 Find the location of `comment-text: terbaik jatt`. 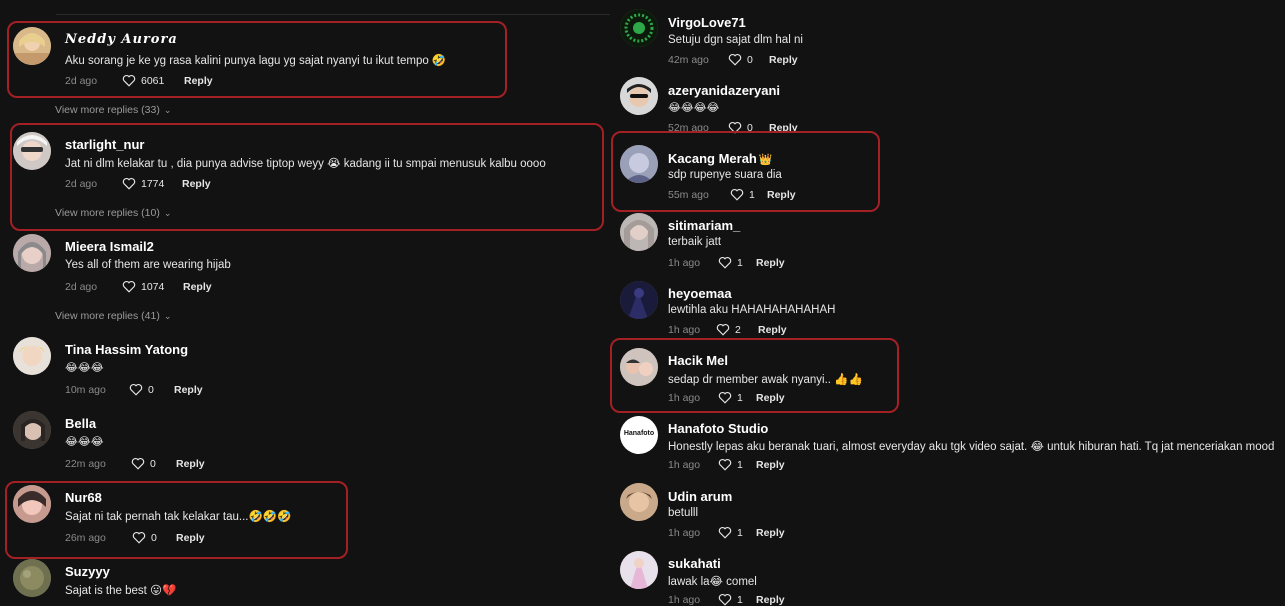

comment-text: terbaik jatt is located at coordinates (695, 242).